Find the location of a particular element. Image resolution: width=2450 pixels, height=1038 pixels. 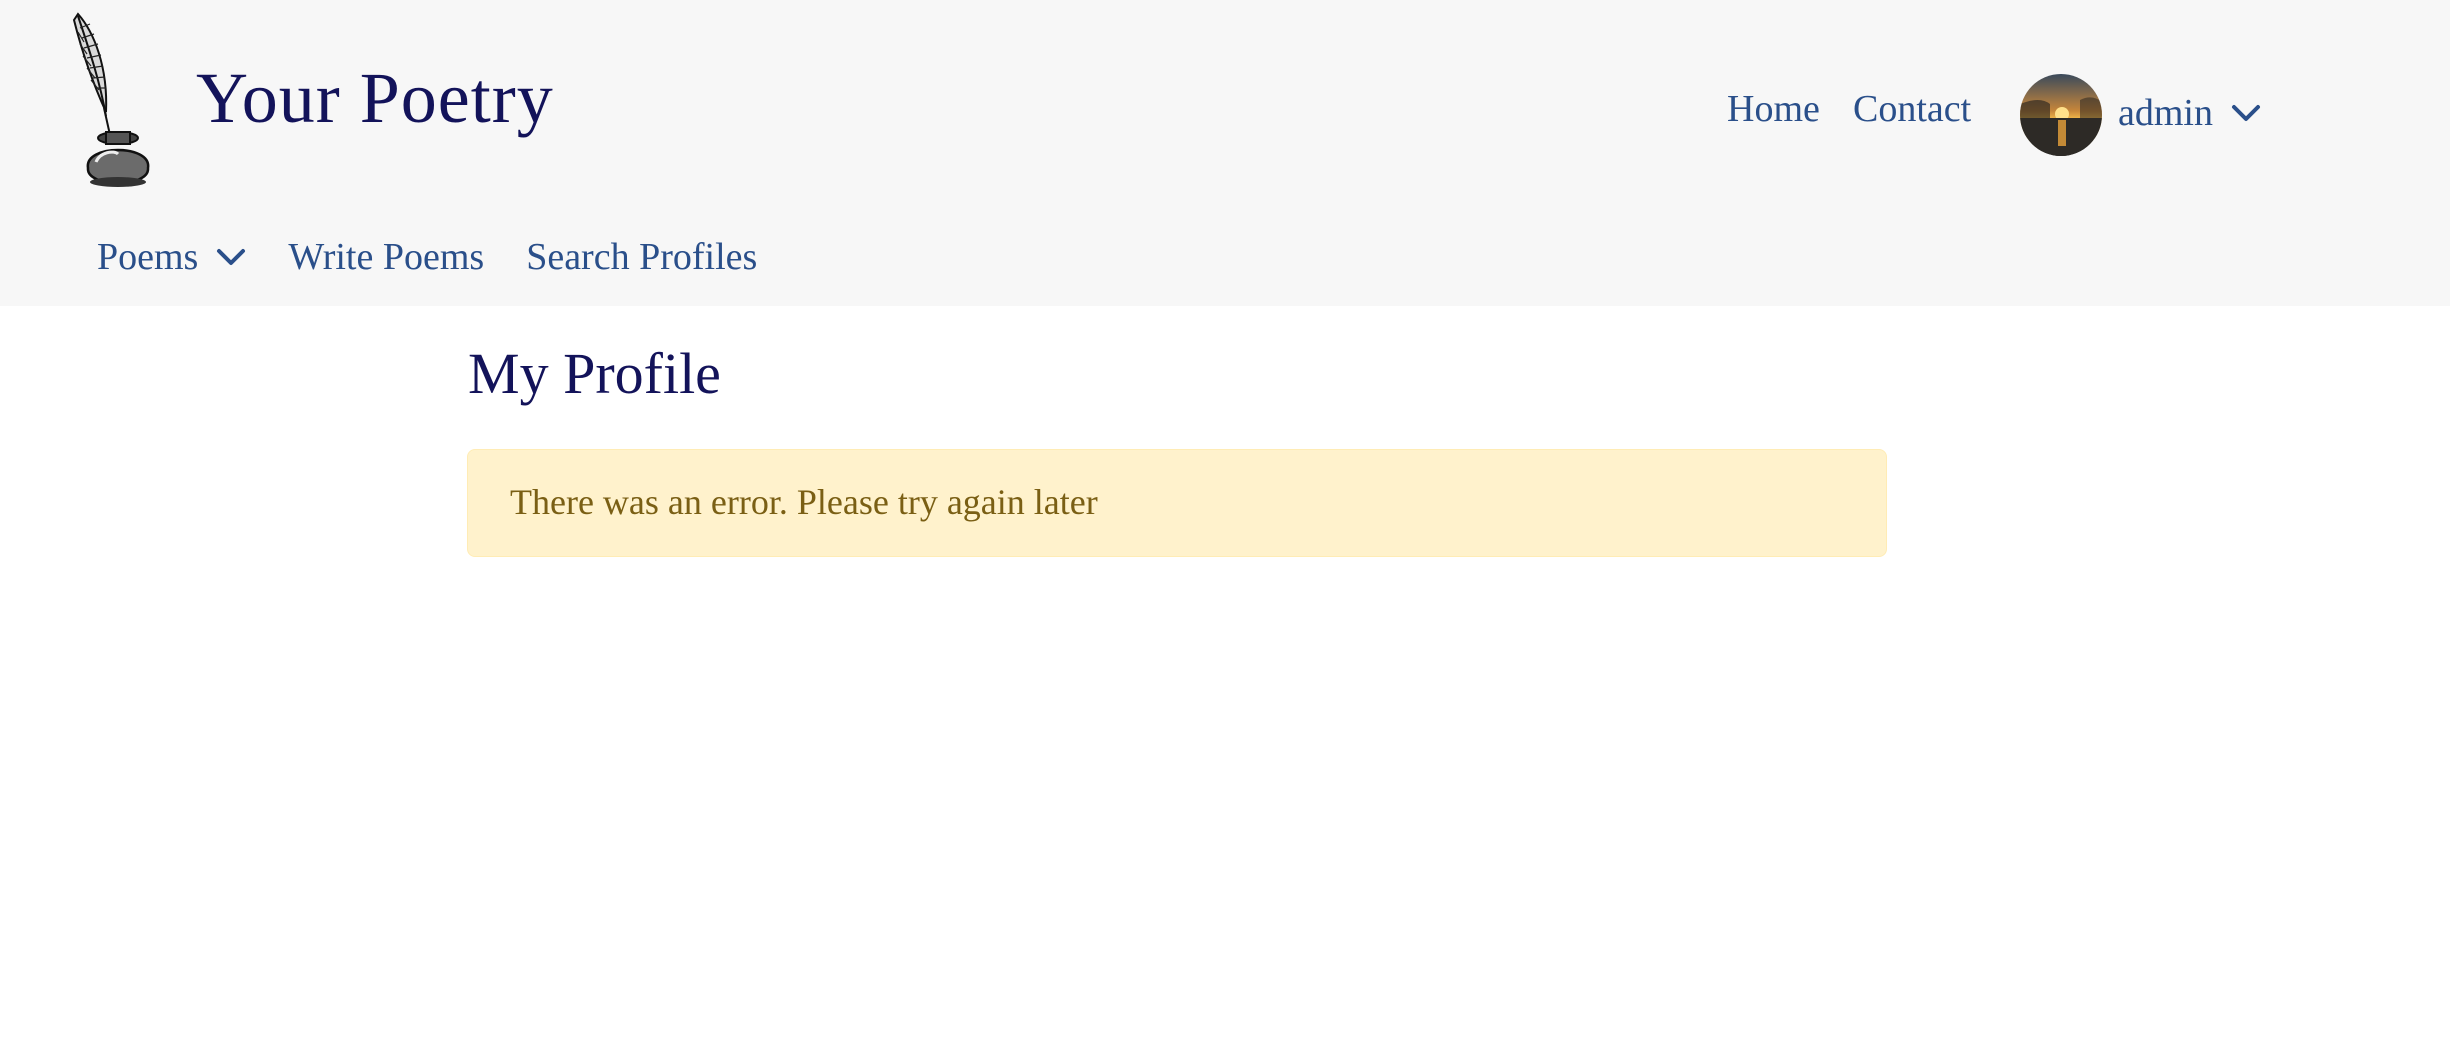

nav-home-link: Home is located at coordinates (1773, 109).